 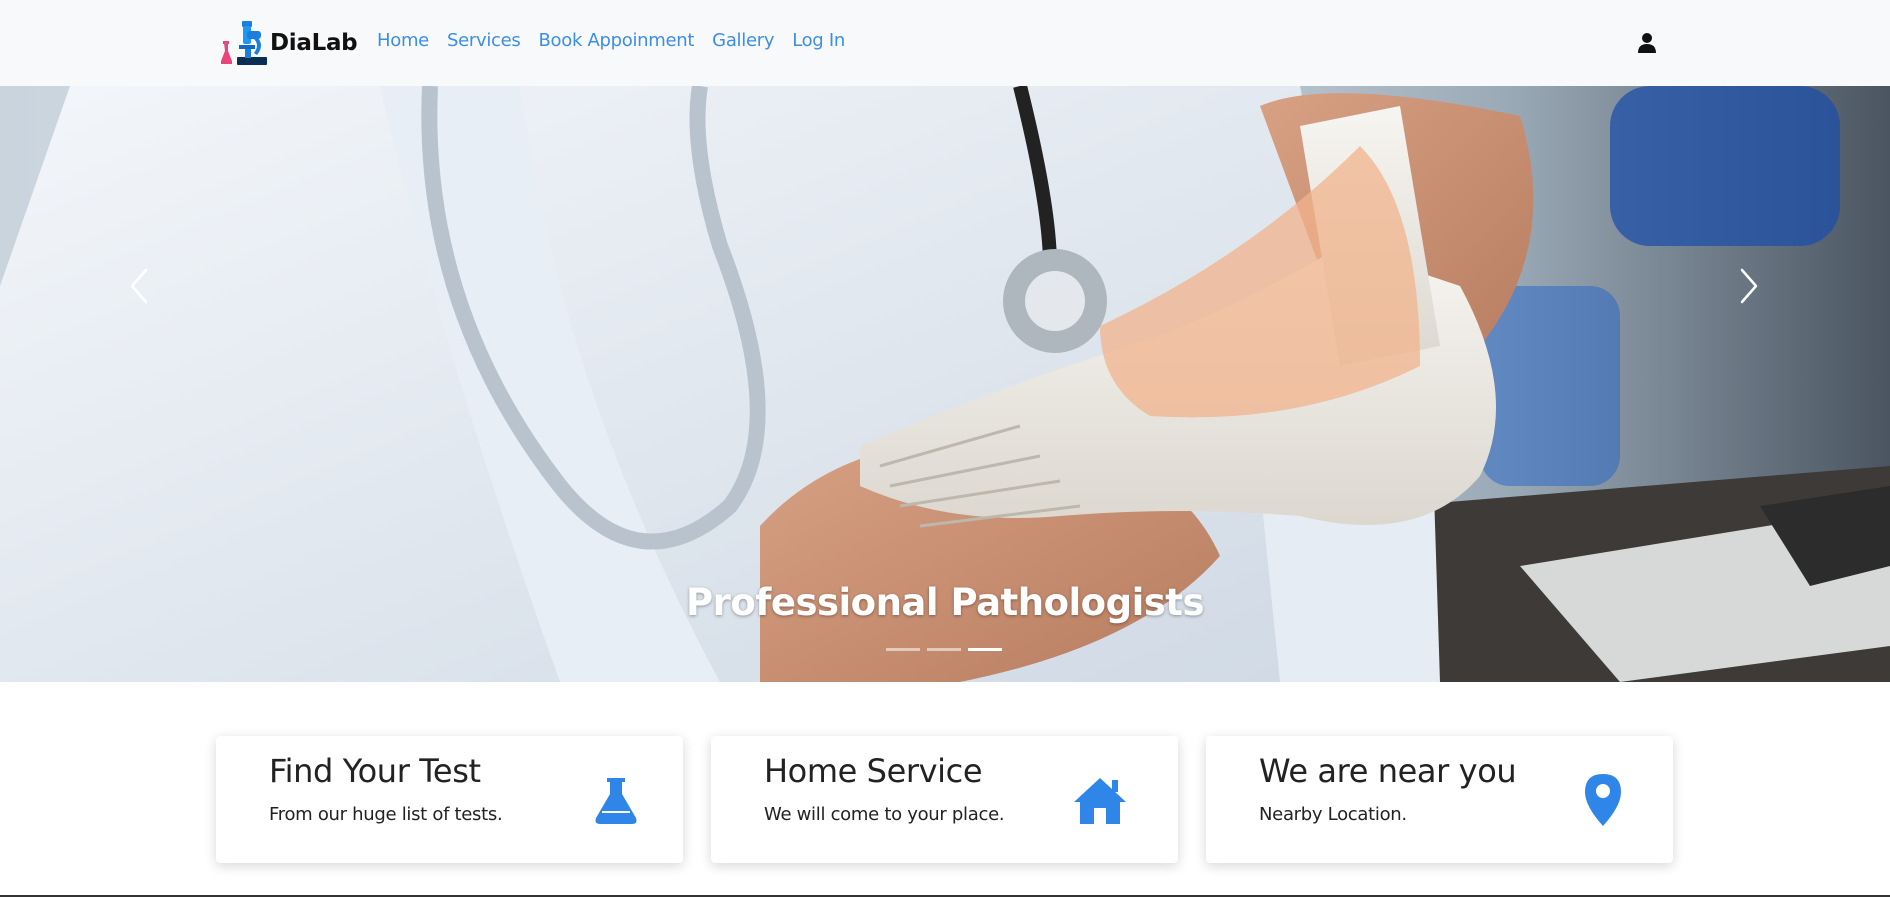 I want to click on feature-card-home-service: Home Service We will come to your place., so click(x=944, y=799).